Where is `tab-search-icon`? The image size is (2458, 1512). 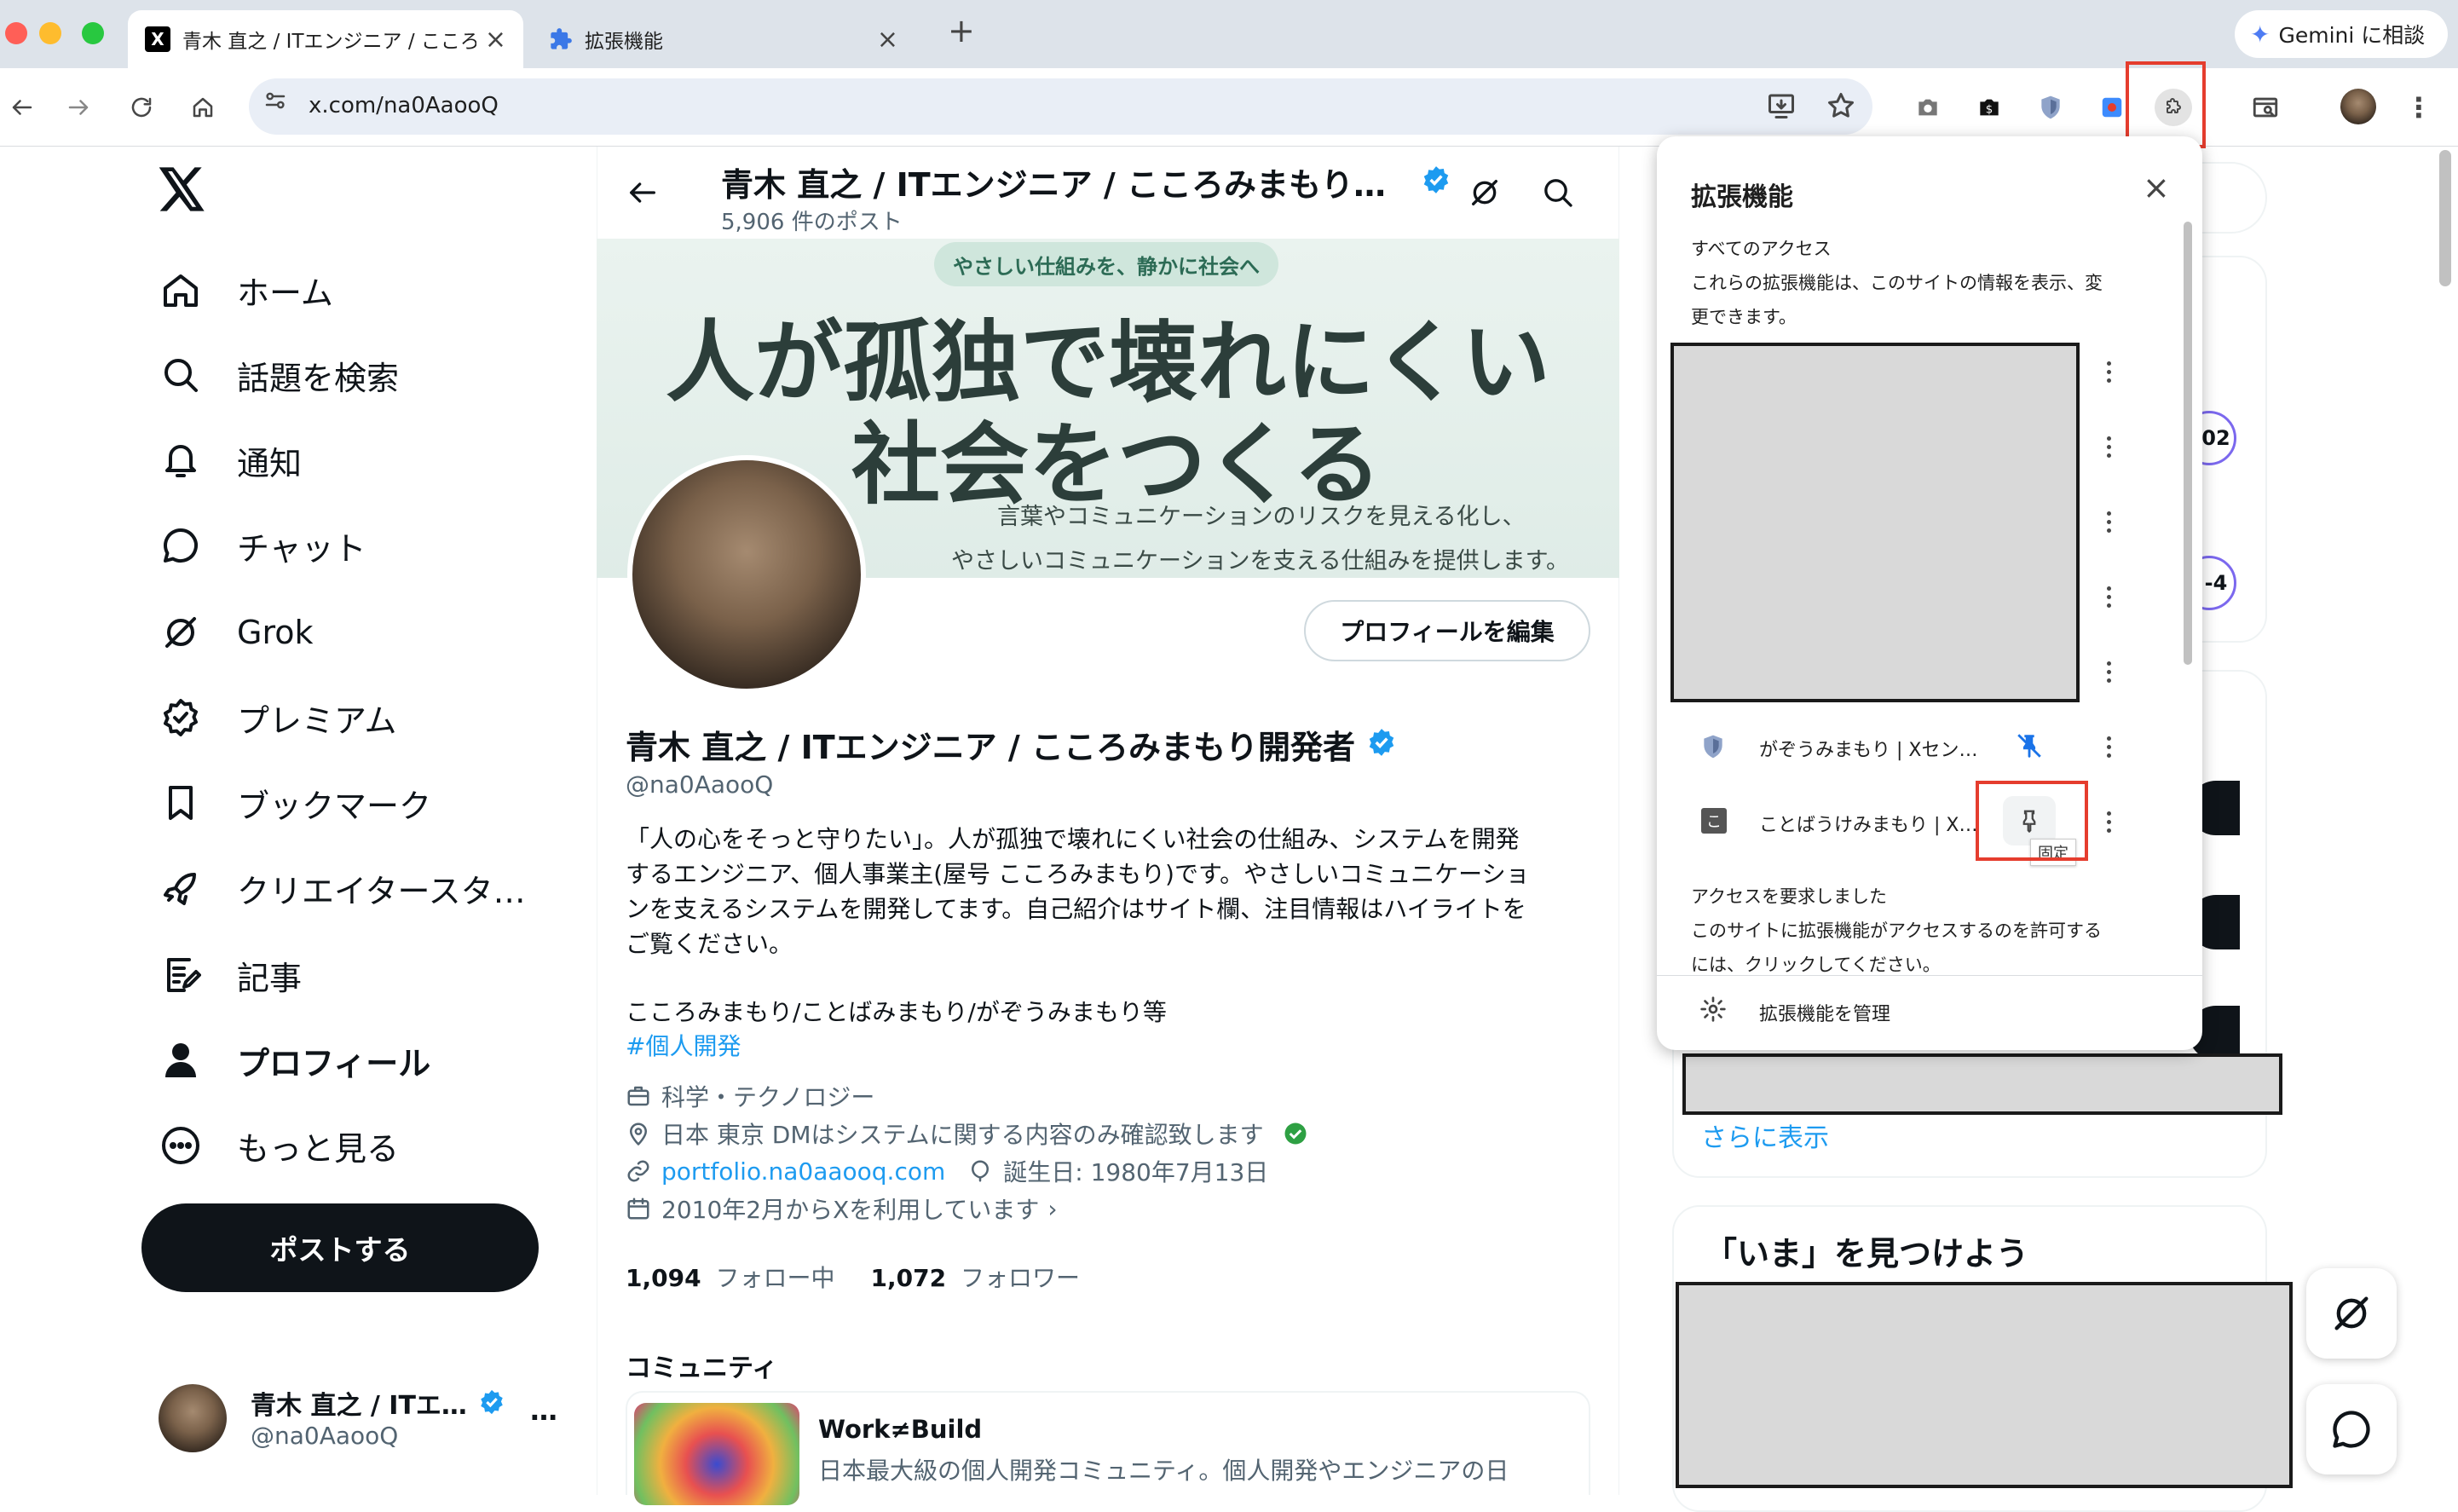 tab-search-icon is located at coordinates (2265, 107).